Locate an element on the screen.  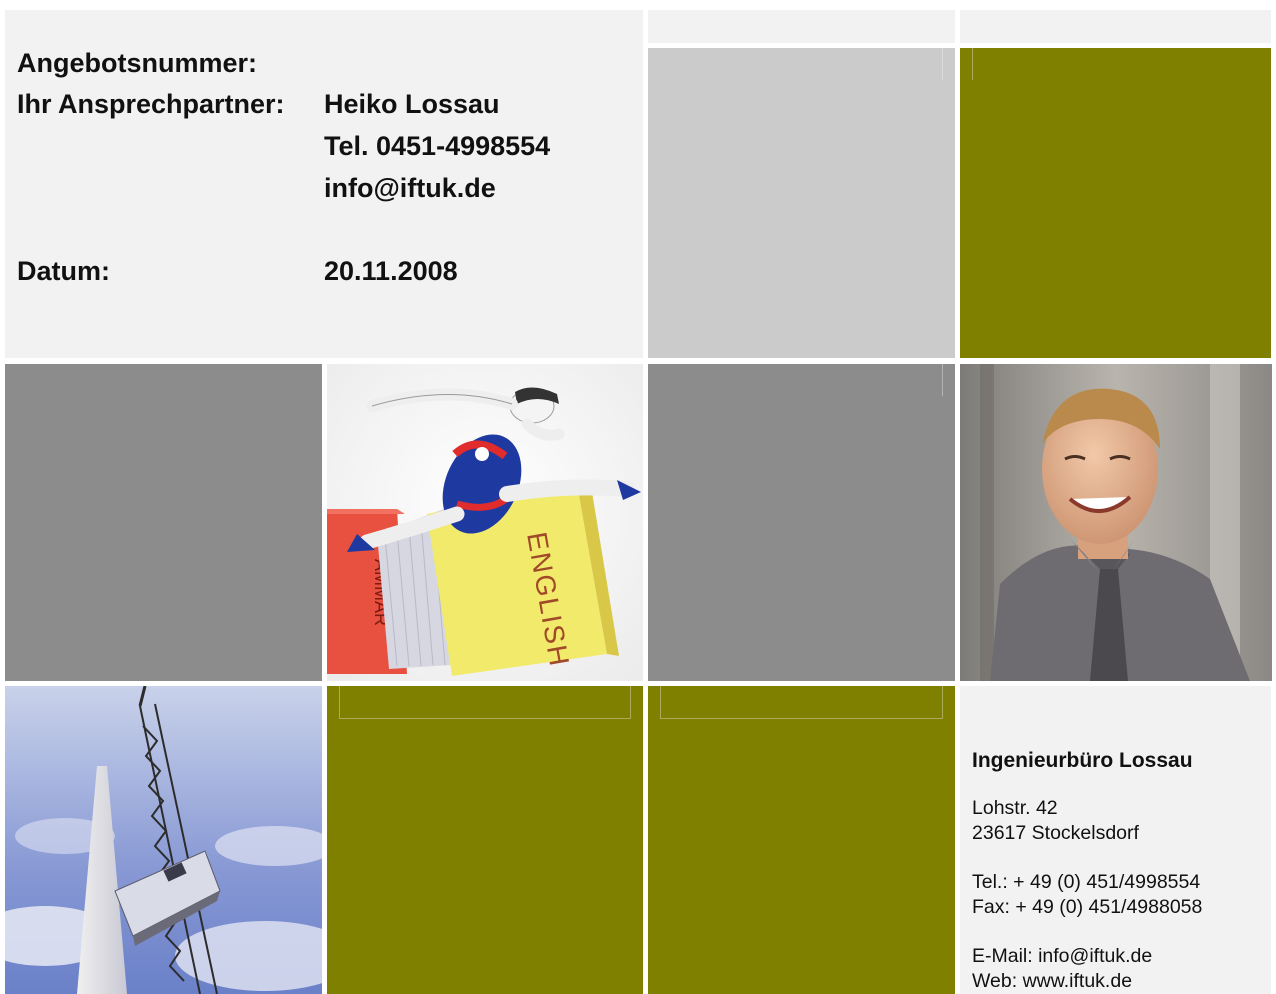
olive-tile-top is located at coordinates (1115, 203).